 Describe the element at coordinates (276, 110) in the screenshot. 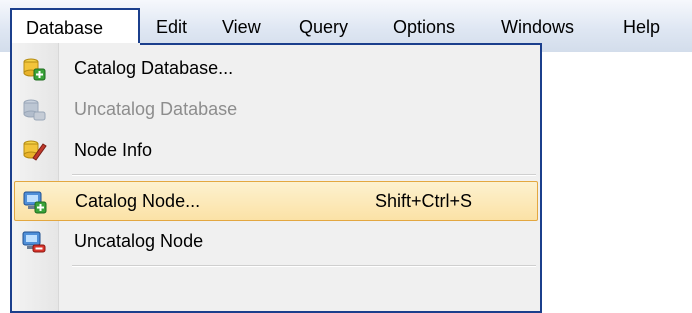

I see `menu-item-uncatalog-database: Uncatalog Database` at that location.